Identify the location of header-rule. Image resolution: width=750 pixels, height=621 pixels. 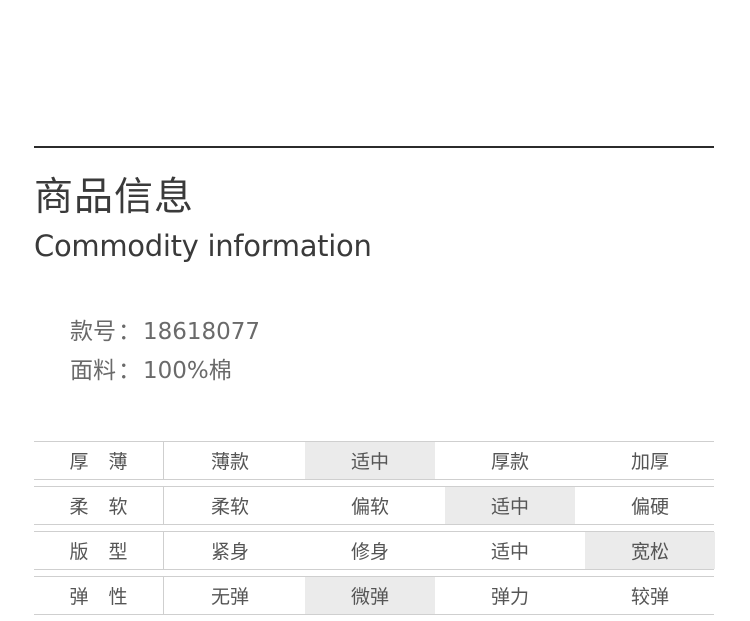
(374, 147).